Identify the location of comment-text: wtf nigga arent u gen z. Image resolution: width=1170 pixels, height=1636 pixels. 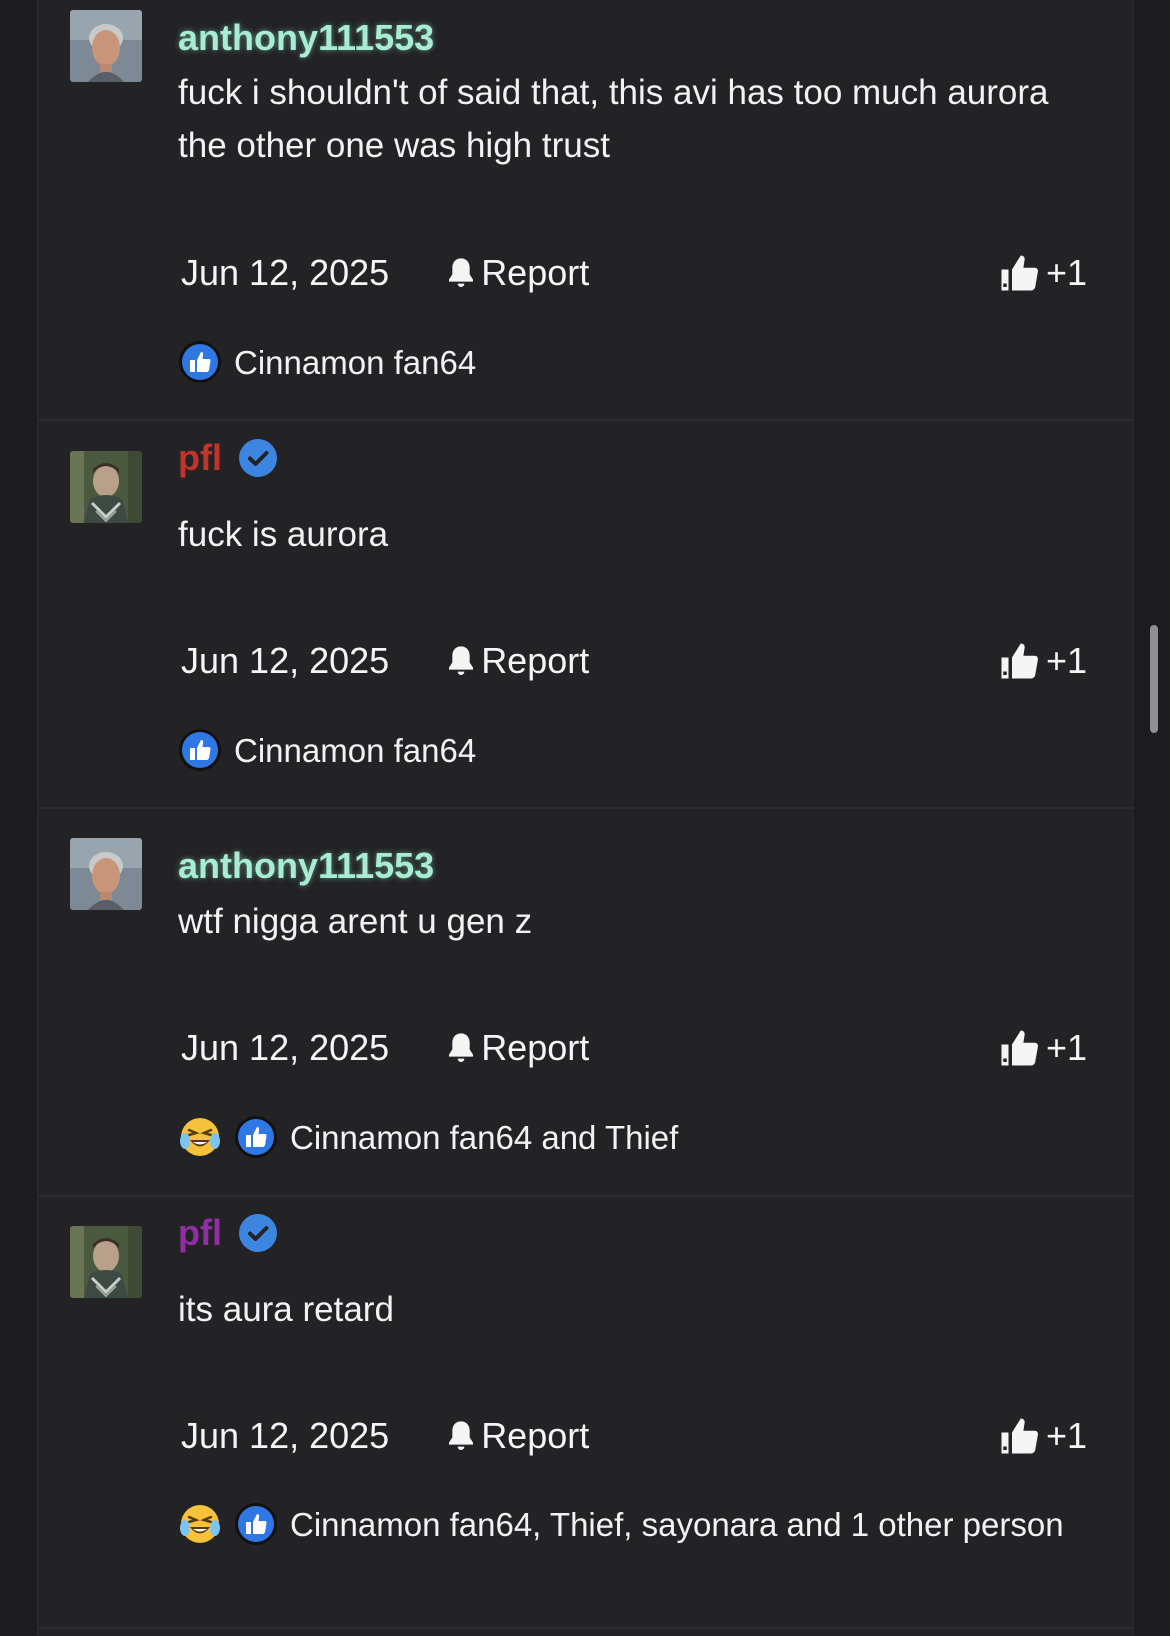
(355, 921).